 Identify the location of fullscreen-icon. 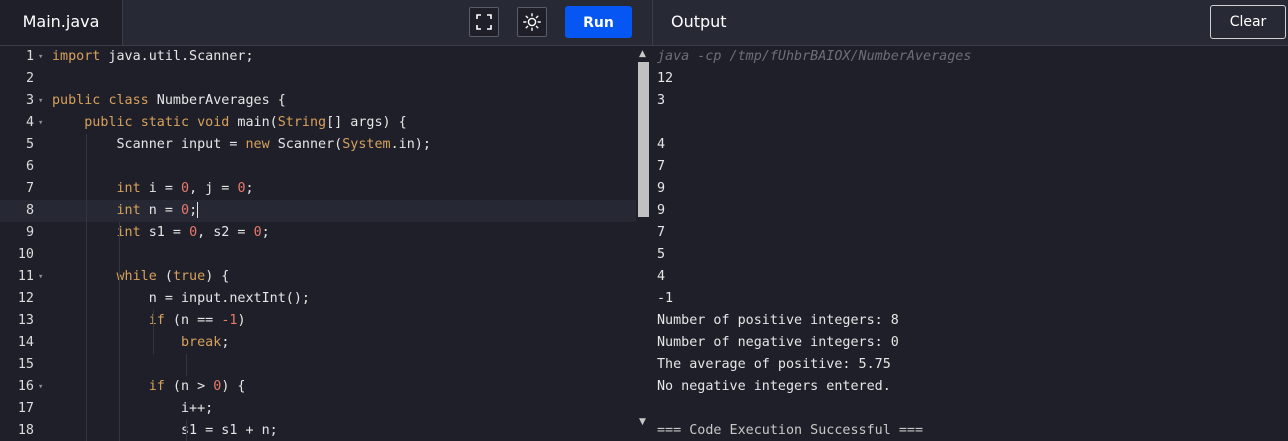
(484, 22).